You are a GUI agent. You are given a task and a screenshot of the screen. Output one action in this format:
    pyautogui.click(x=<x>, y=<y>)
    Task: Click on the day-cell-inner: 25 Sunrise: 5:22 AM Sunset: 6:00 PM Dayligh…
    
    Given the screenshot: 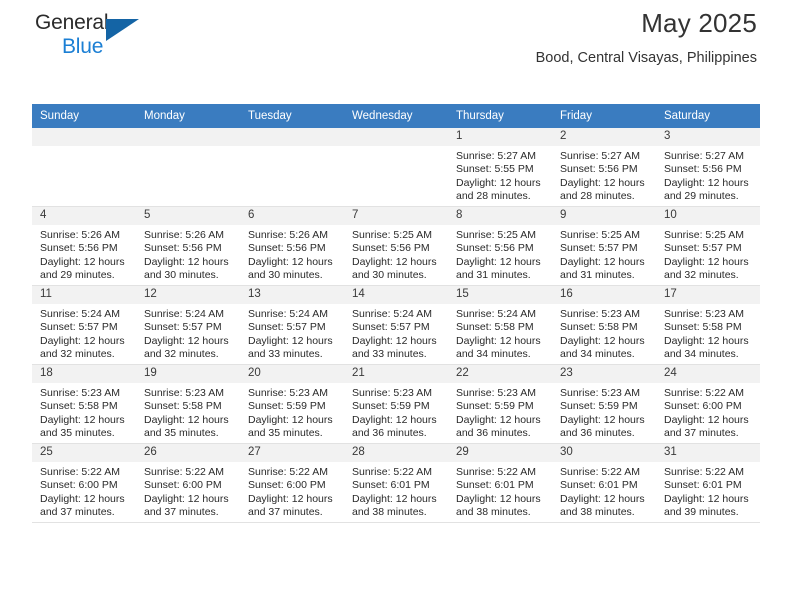 What is the action you would take?
    pyautogui.click(x=84, y=483)
    